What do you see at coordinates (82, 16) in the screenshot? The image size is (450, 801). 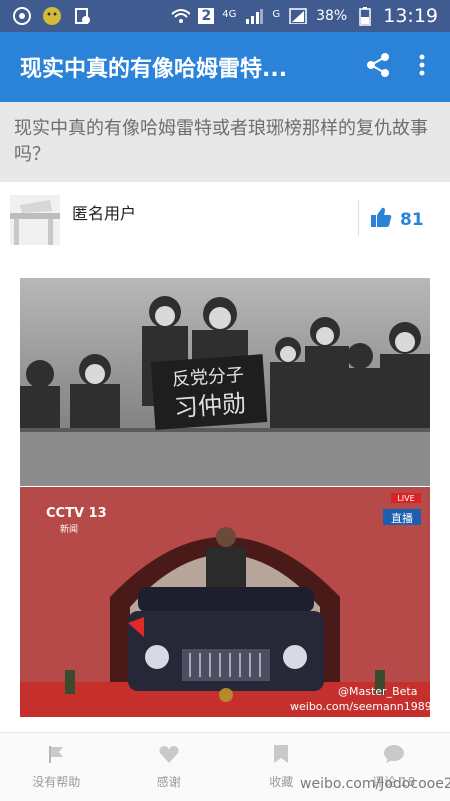 I see `settings-notification-icon` at bounding box center [82, 16].